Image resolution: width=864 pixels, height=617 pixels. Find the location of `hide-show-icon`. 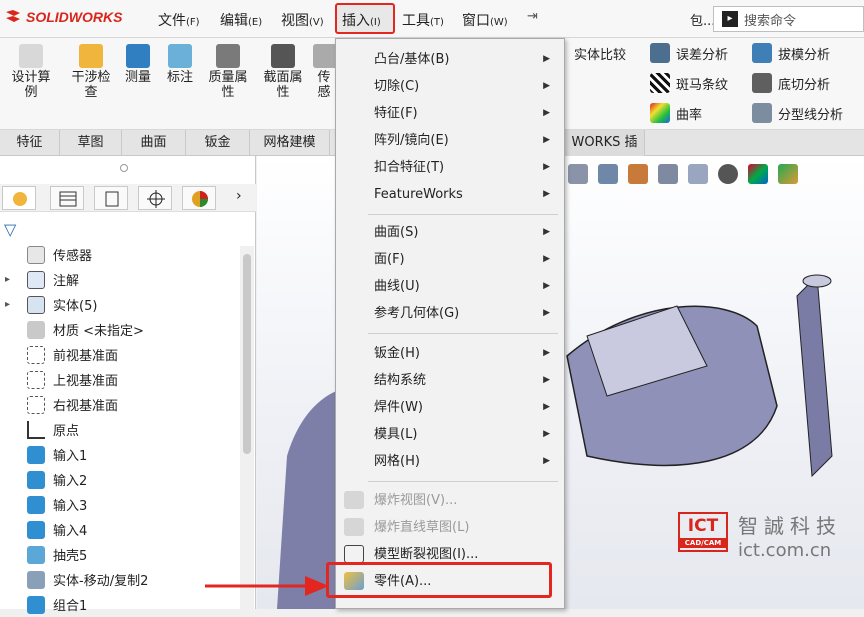

hide-show-icon is located at coordinates (728, 174).